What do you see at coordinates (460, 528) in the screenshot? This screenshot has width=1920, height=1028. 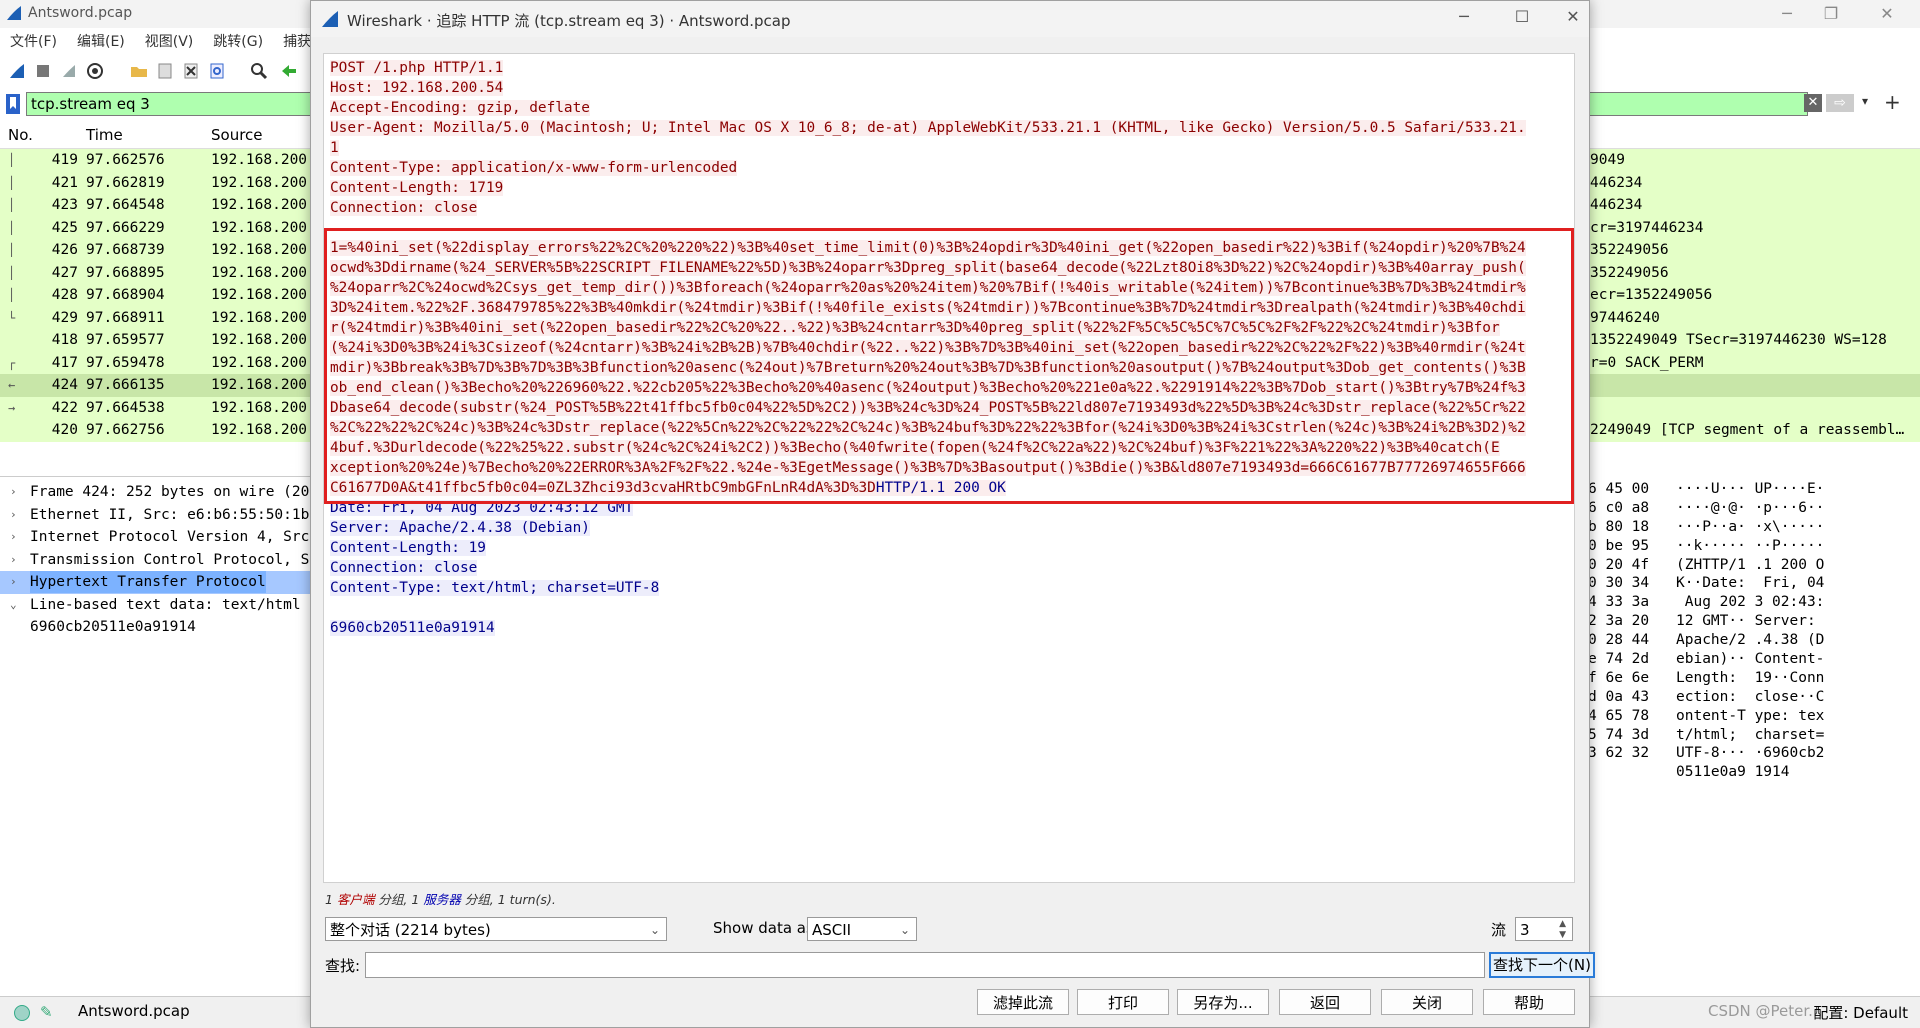 I see `response-header-text: Server: Apache/2.4.38 (Debian)` at bounding box center [460, 528].